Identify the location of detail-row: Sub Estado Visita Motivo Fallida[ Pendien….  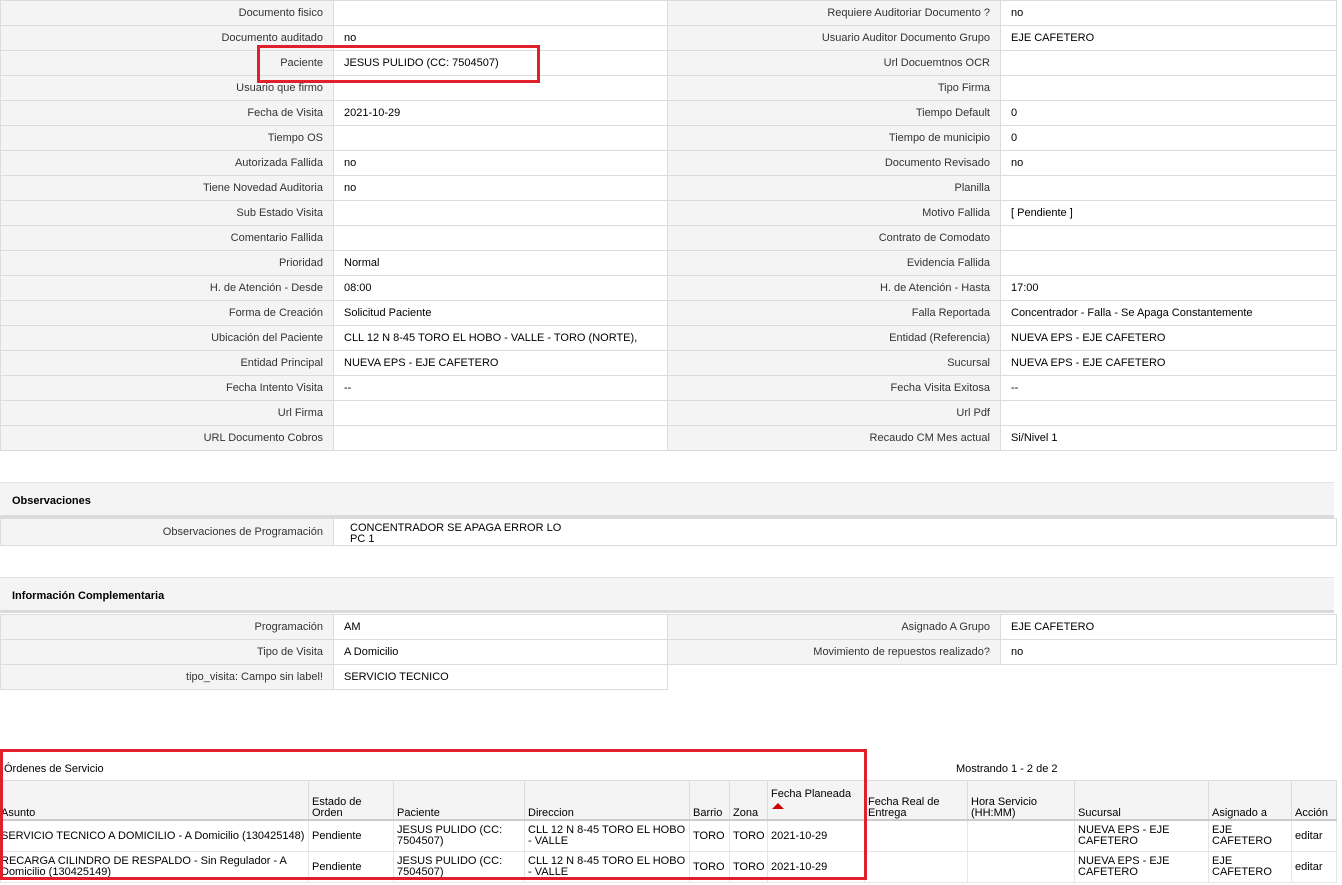
(668, 213).